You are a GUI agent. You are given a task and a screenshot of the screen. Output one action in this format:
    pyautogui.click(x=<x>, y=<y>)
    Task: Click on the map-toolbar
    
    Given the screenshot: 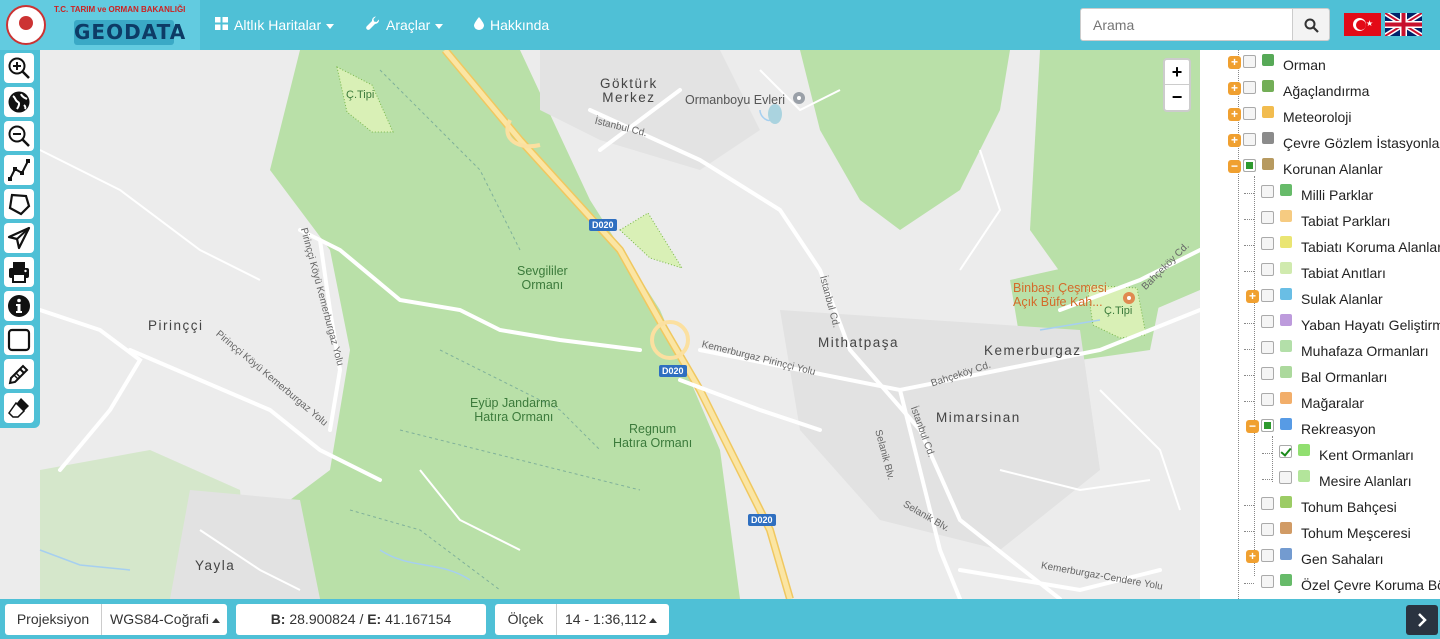 What is the action you would take?
    pyautogui.click(x=20, y=239)
    